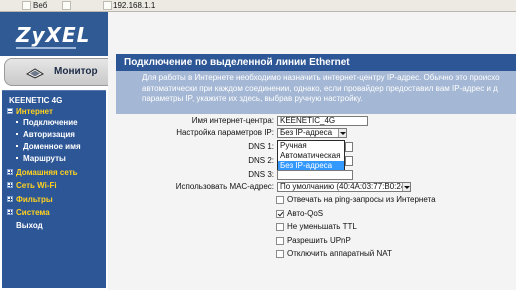 The width and height of the screenshot is (516, 290). What do you see at coordinates (49, 134) in the screenshot?
I see `sidebar-item-label: Авторизация` at bounding box center [49, 134].